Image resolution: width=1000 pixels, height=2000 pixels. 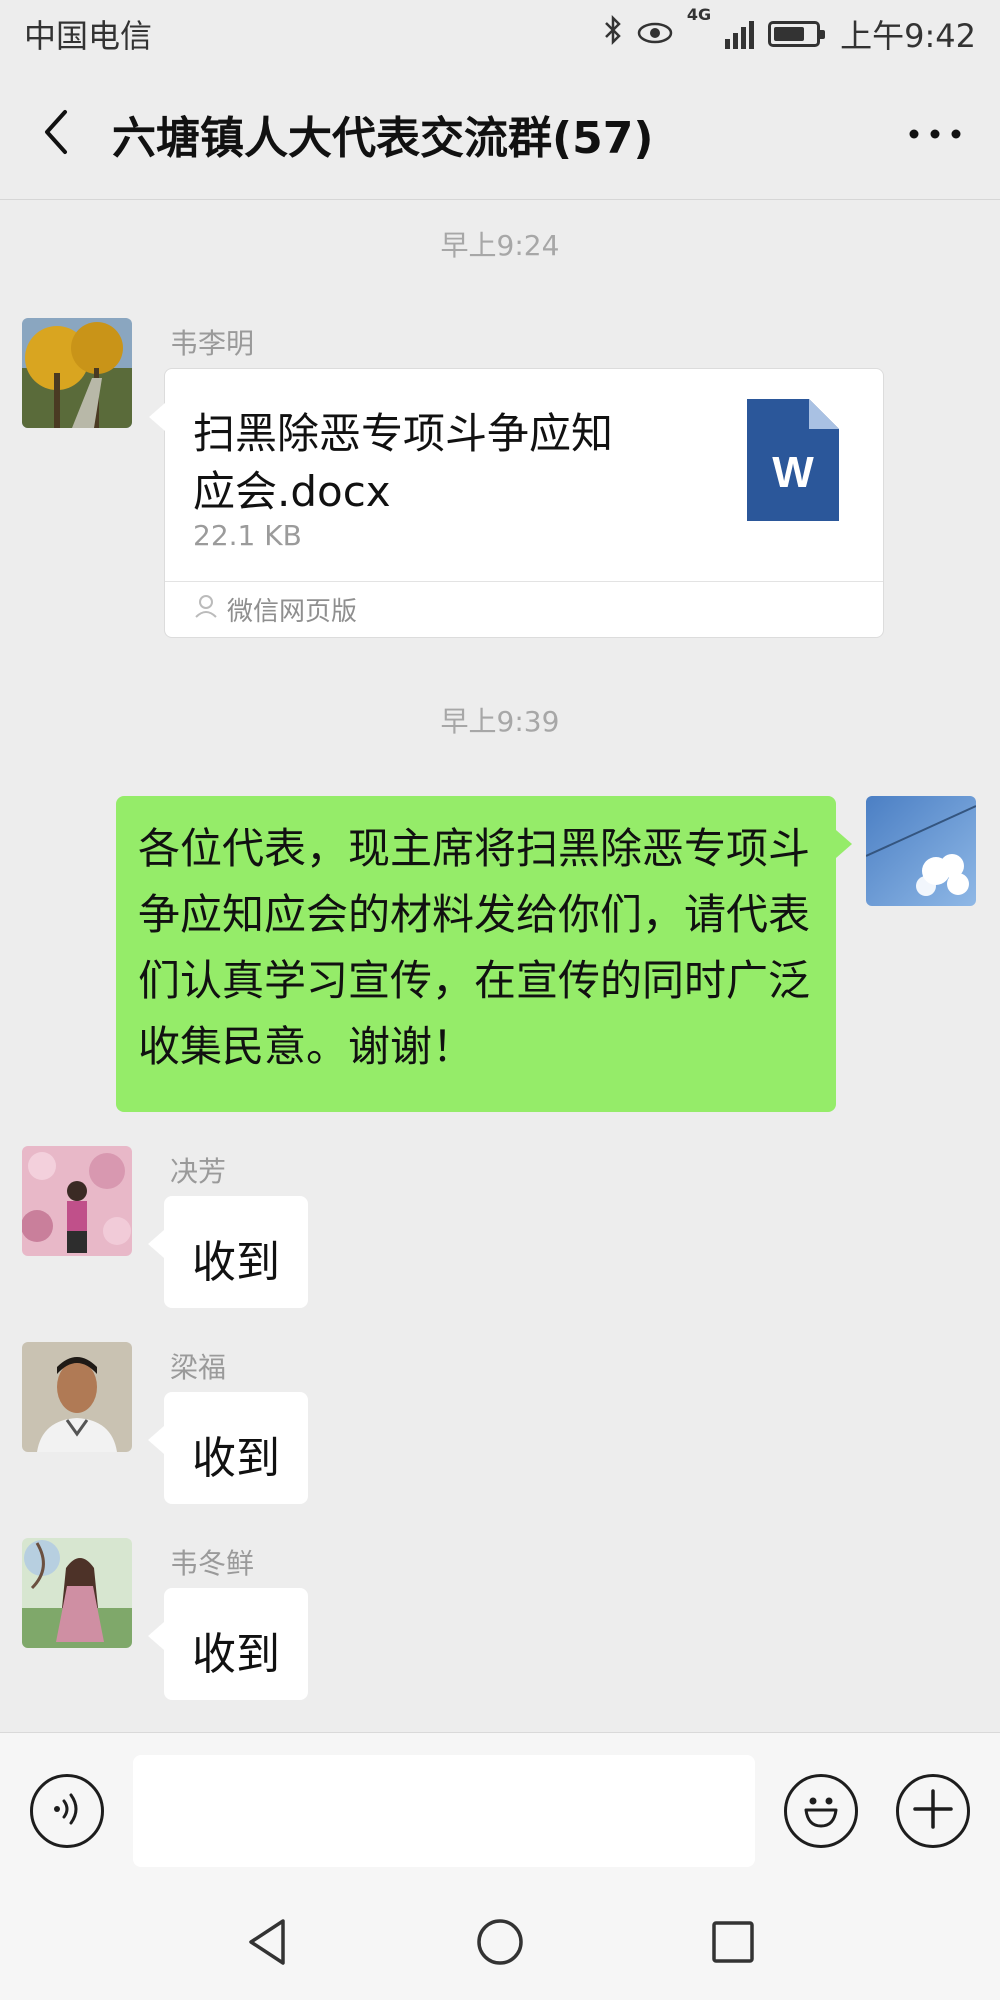 I want to click on network-type-label: 4G, so click(x=699, y=14).